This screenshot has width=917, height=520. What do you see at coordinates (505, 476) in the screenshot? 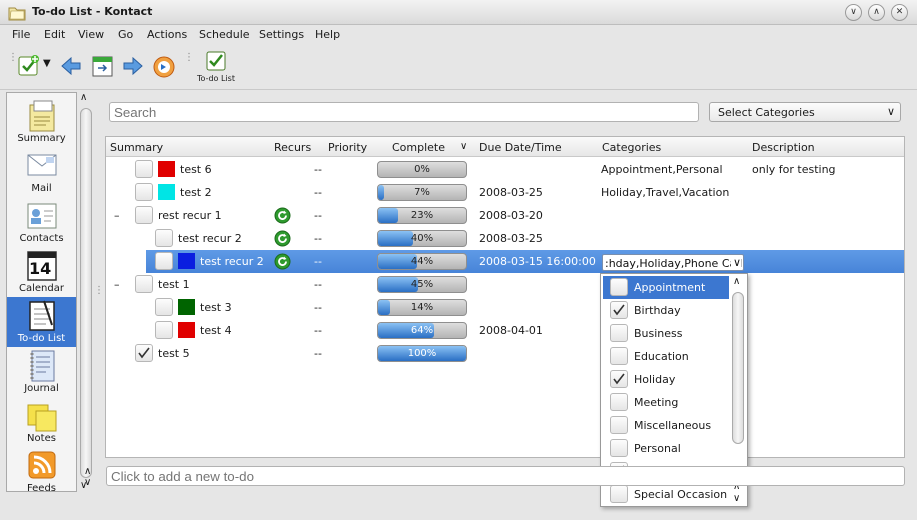
I see `add-todo-input` at bounding box center [505, 476].